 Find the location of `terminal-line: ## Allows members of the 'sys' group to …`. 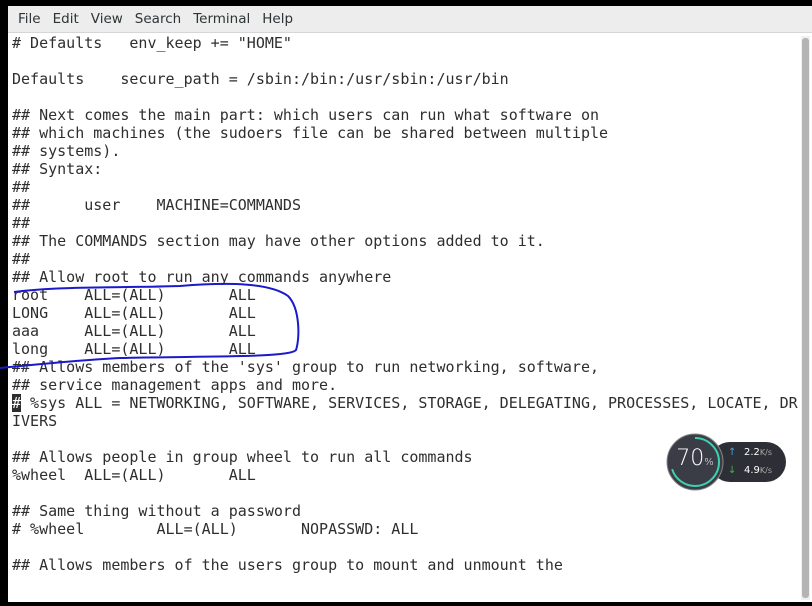

terminal-line: ## Allows members of the 'sys' group to … is located at coordinates (305, 367).